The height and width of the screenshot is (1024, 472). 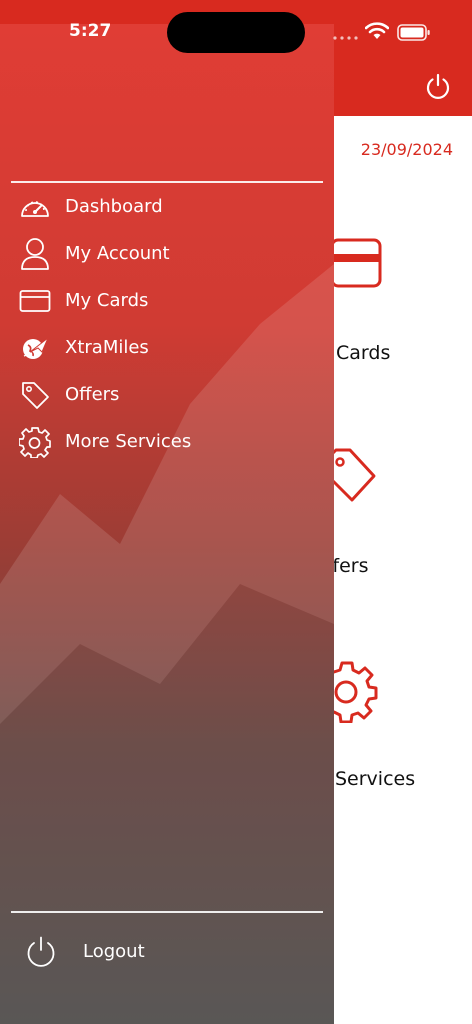 I want to click on speedometer-icon, so click(x=35, y=207).